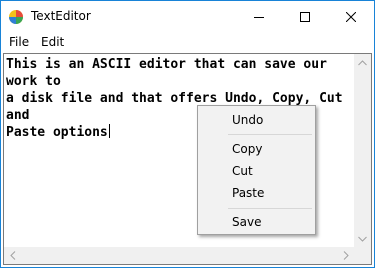 The height and width of the screenshot is (268, 375). Describe the element at coordinates (247, 120) in the screenshot. I see `context-menu-undo: Undo` at that location.